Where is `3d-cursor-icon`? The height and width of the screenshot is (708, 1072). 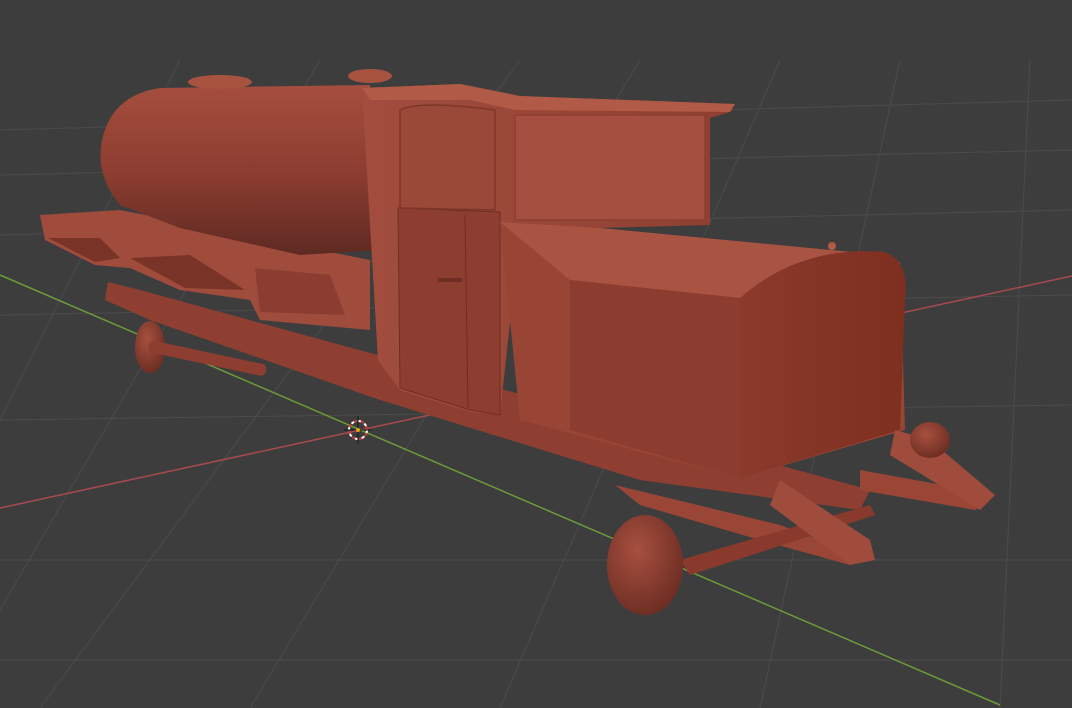 3d-cursor-icon is located at coordinates (358, 430).